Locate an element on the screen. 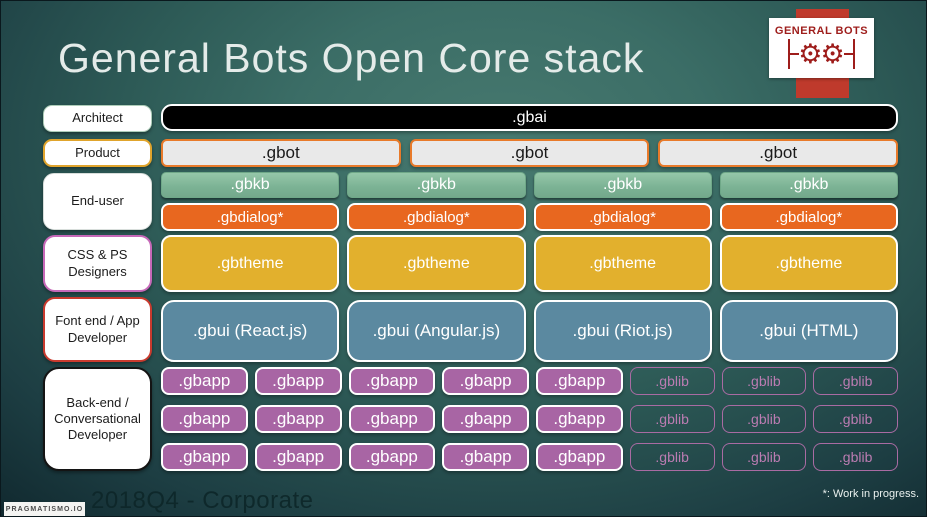 The image size is (927, 517). general-bots-logo: GENERAL BOTS ⚙ ⚙ is located at coordinates (821, 48).